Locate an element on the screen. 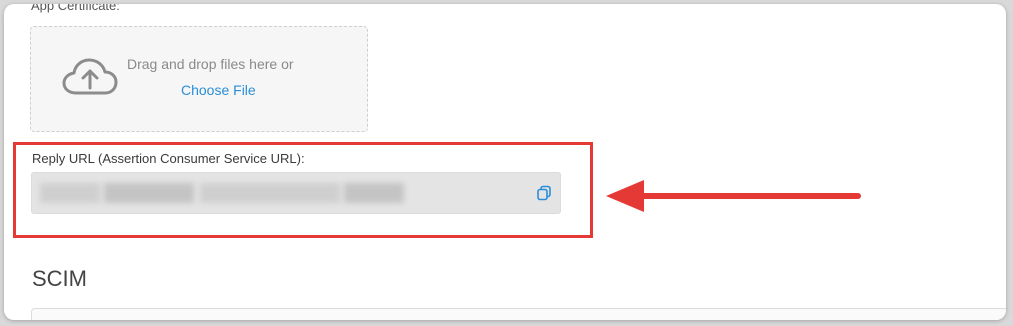 The image size is (1013, 326). arrow-annotation is located at coordinates (733, 196).